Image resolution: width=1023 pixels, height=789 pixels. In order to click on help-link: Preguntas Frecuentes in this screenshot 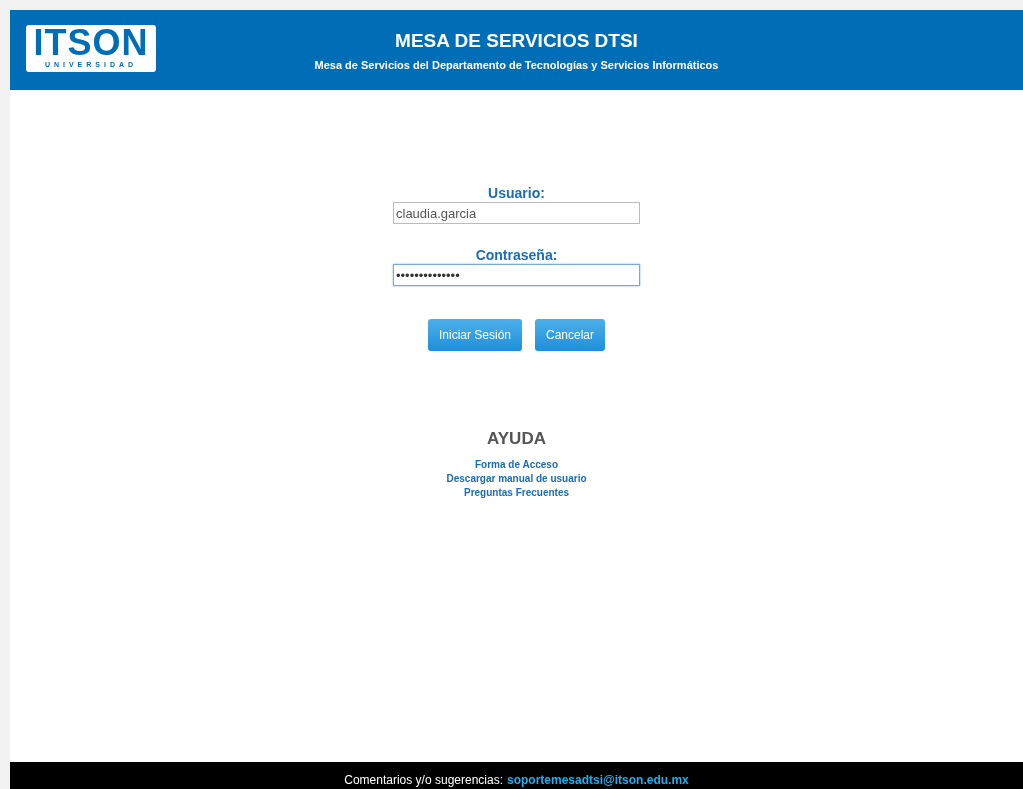, I will do `click(516, 492)`.